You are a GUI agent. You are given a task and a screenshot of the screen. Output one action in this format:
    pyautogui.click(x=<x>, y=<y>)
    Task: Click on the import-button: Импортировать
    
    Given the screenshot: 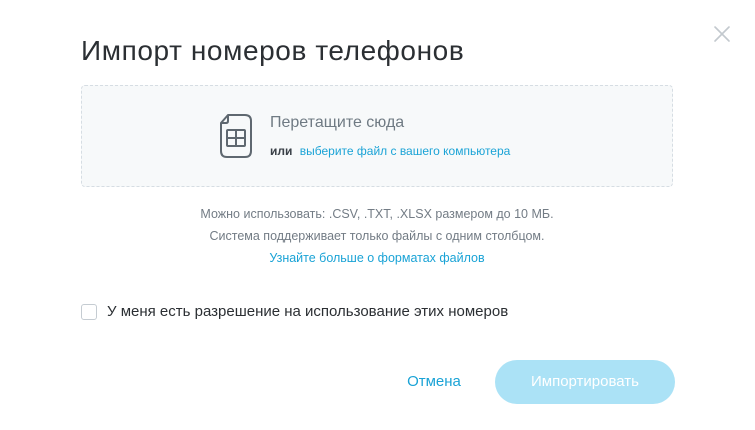 What is the action you would take?
    pyautogui.click(x=585, y=382)
    